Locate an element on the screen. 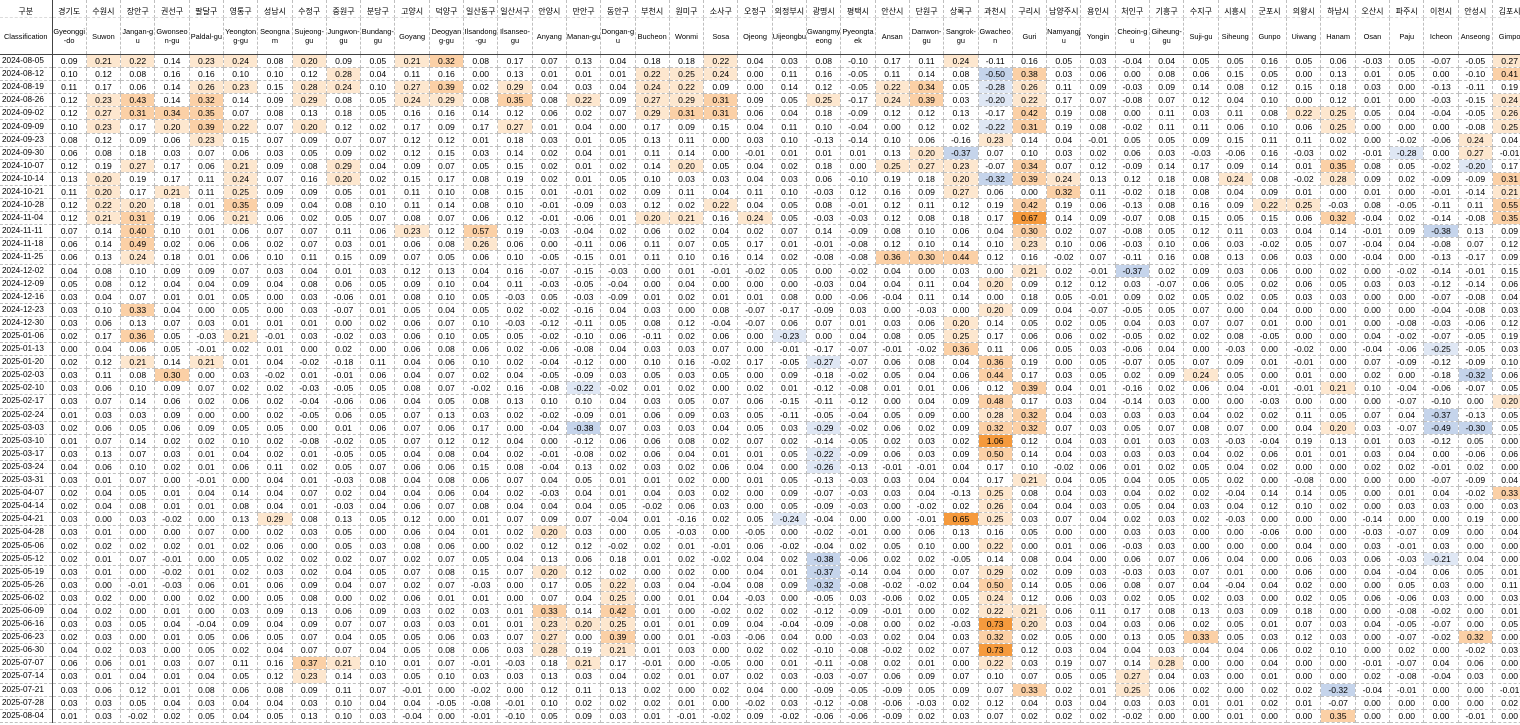 Image resolution: width=1520 pixels, height=725 pixels. column-header-korean: 군포시 is located at coordinates (1270, 9).